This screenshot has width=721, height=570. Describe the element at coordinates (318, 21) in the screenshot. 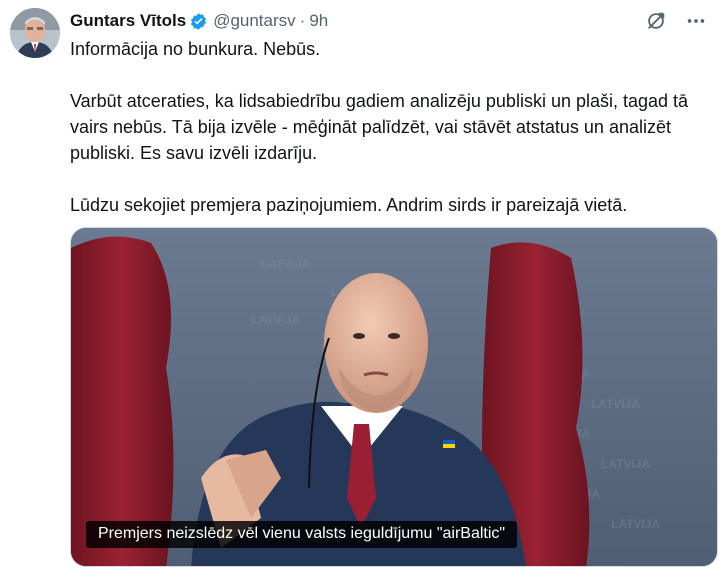

I see `tweet-timestamp: 9h` at that location.